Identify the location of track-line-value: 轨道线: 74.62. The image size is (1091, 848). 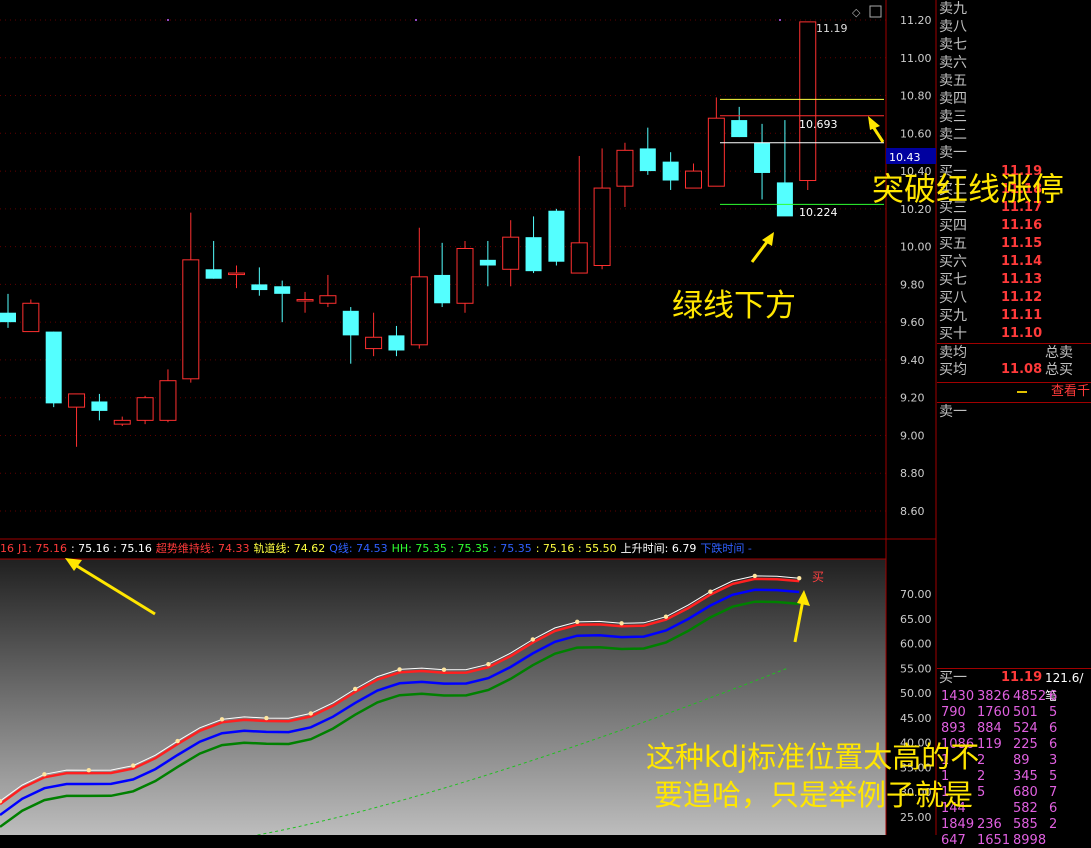
(289, 548).